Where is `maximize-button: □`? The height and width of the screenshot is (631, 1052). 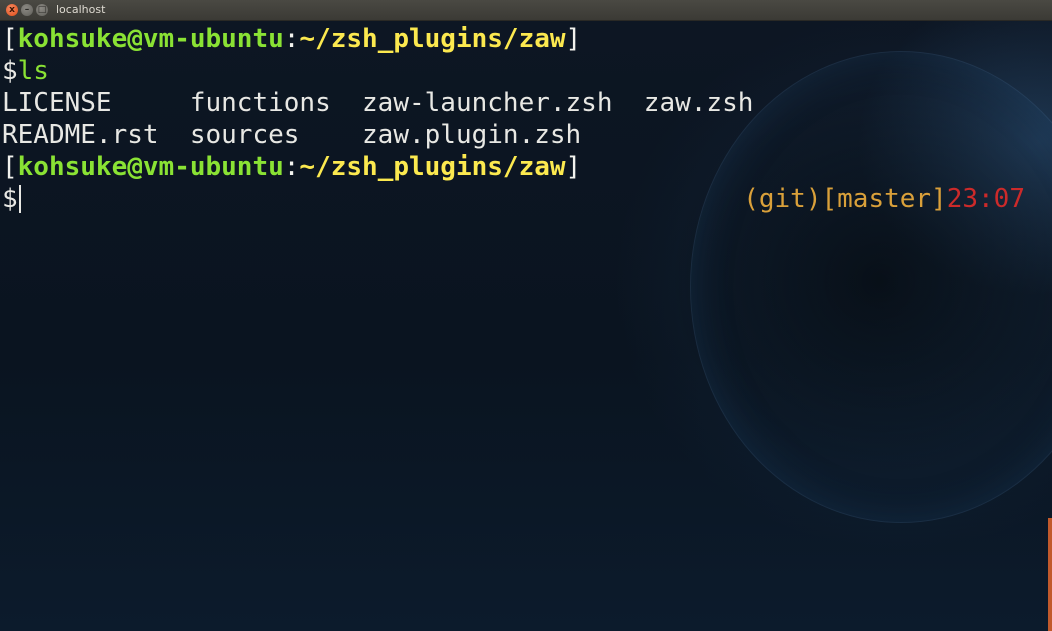
maximize-button: □ is located at coordinates (42, 10).